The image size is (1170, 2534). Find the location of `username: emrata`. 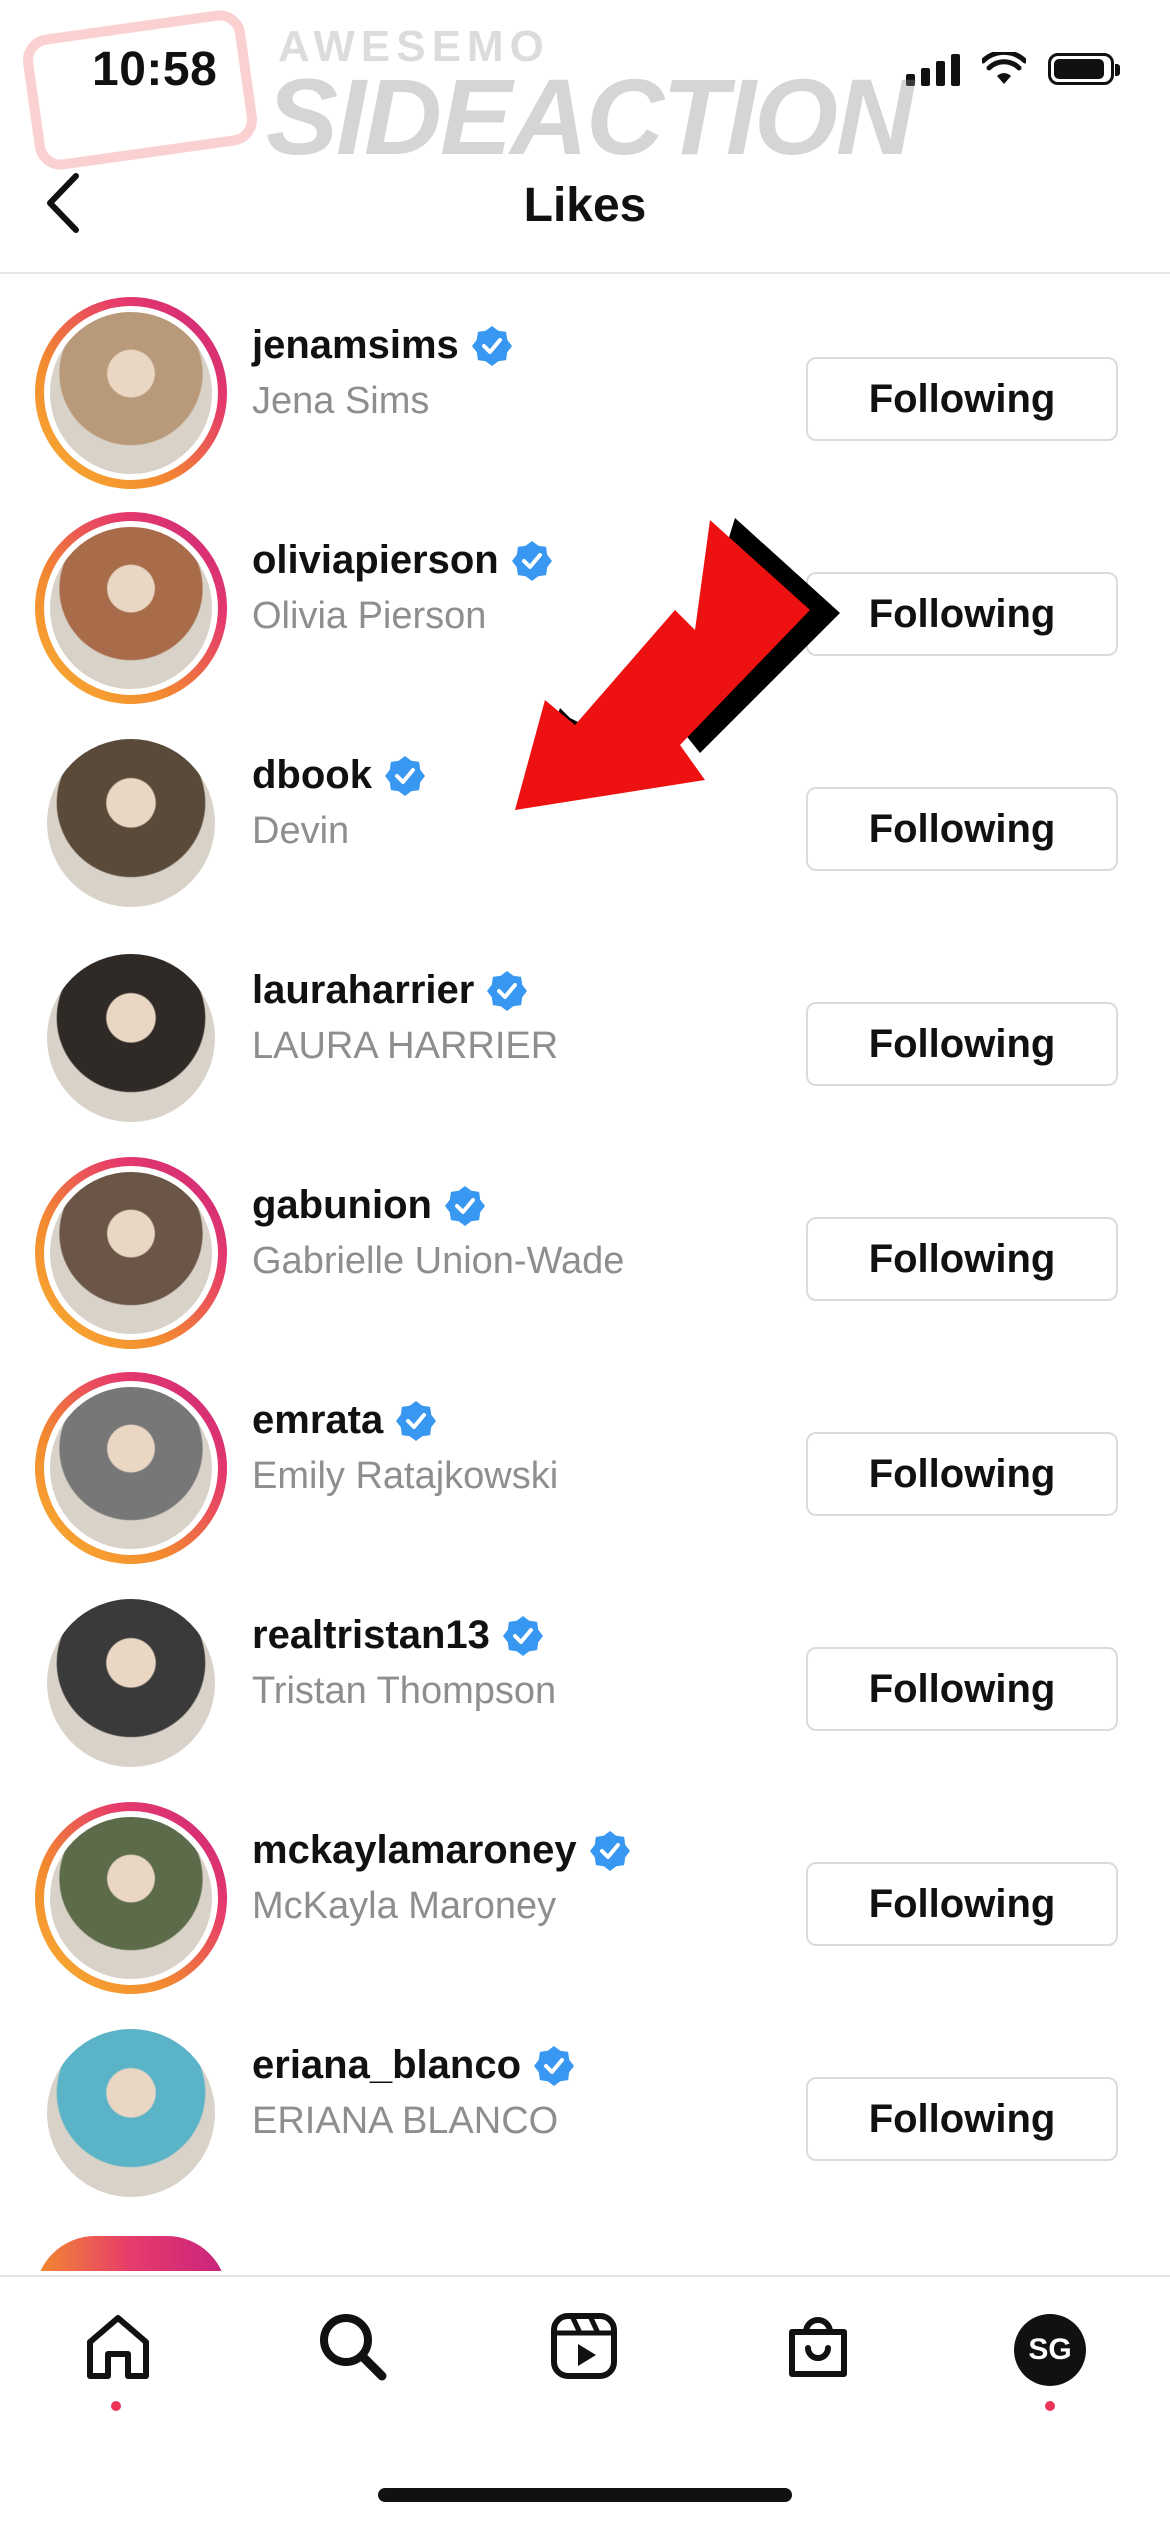

username: emrata is located at coordinates (405, 1420).